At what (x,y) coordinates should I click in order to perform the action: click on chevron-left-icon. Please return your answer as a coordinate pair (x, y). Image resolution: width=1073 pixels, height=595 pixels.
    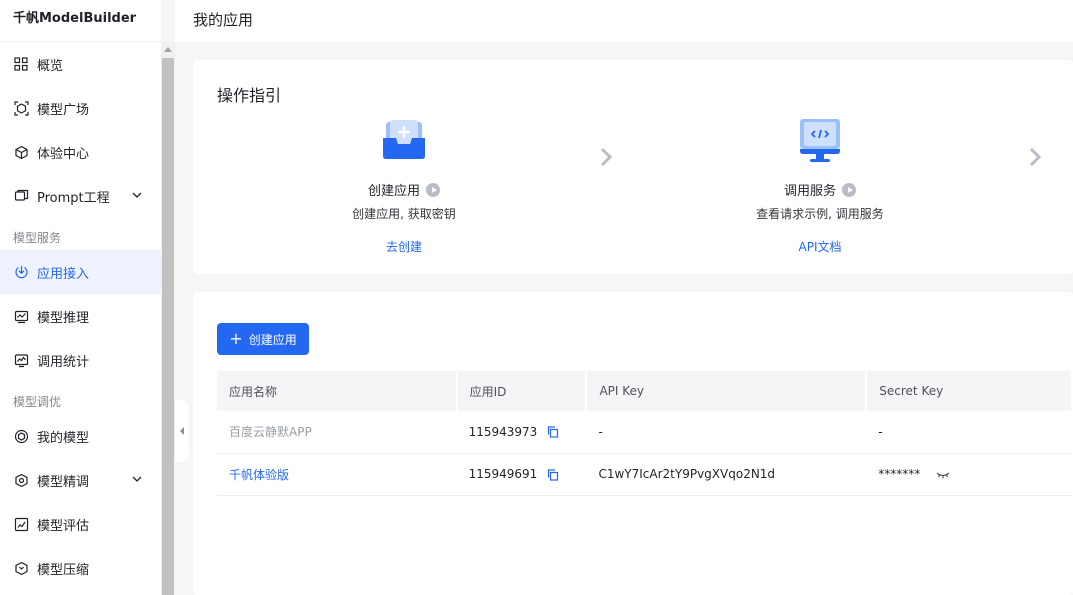
    Looking at the image, I should click on (182, 431).